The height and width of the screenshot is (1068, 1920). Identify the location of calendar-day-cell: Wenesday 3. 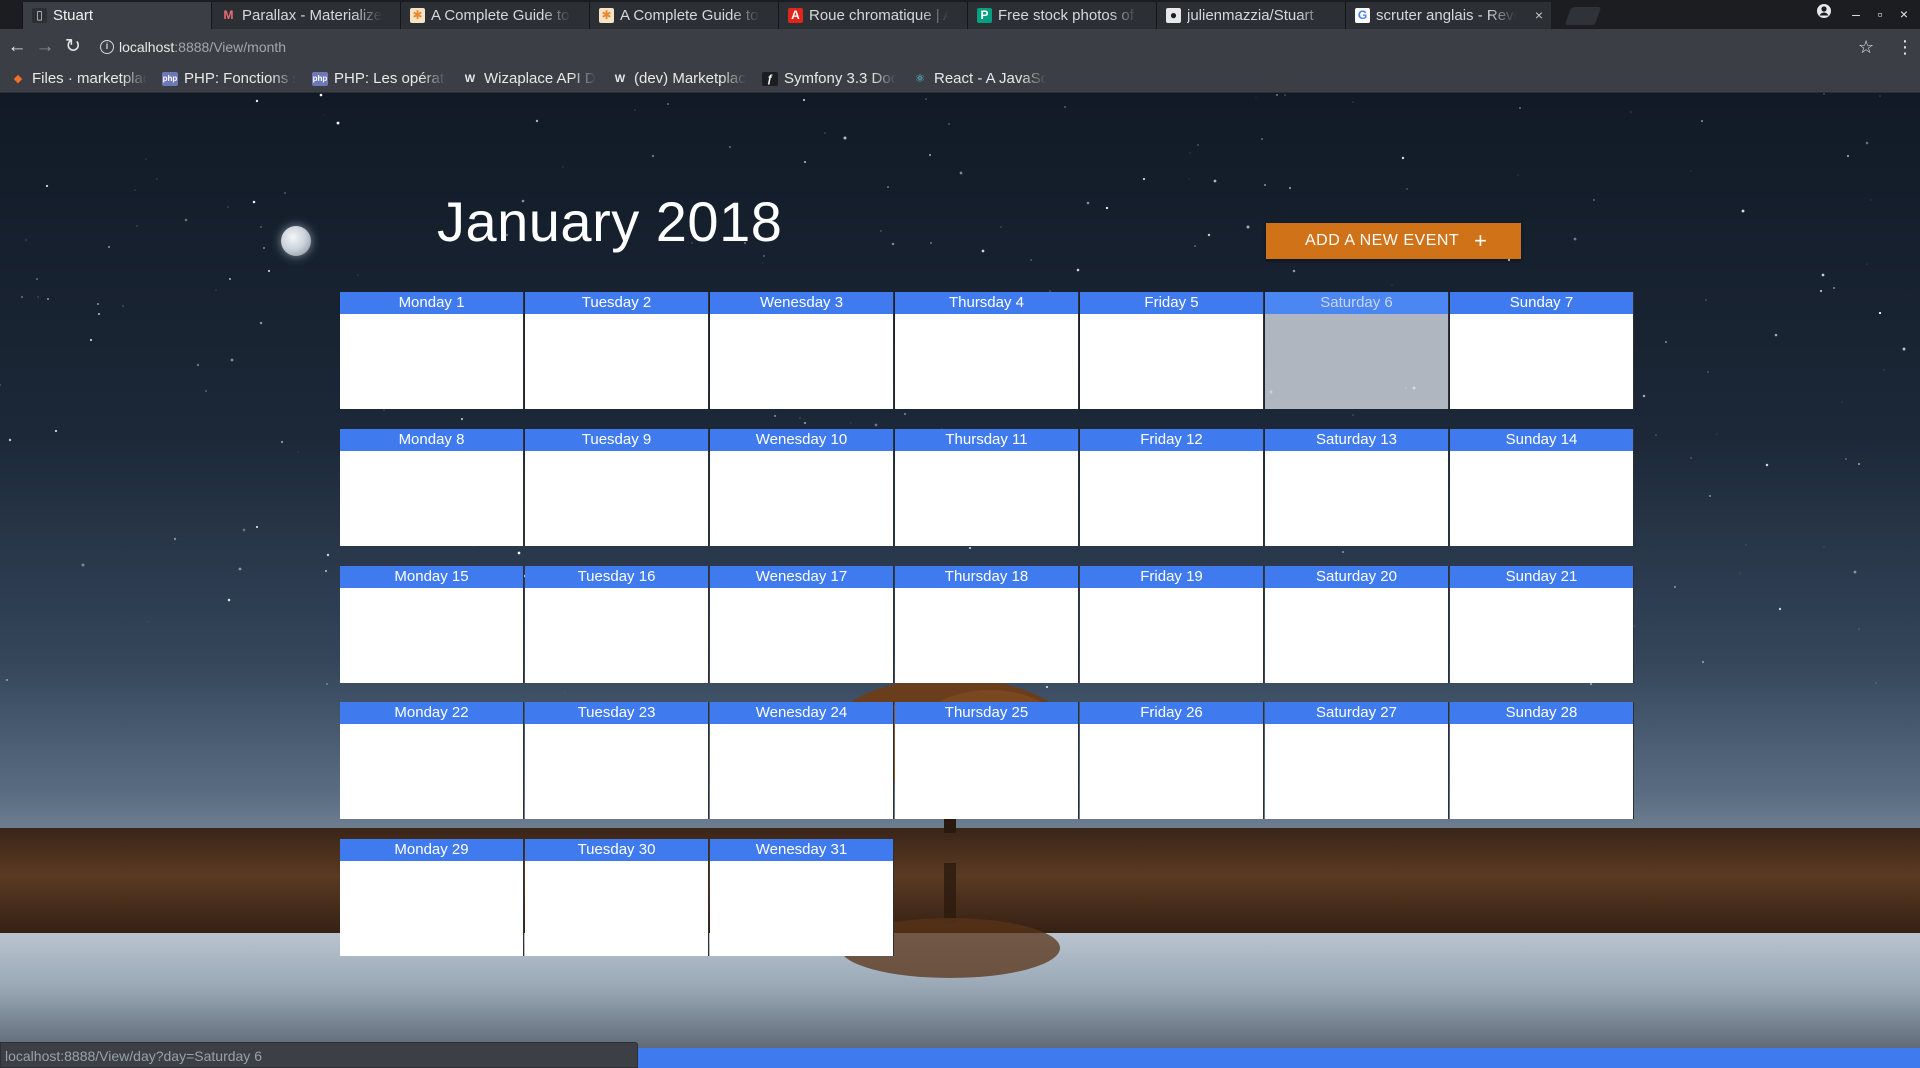
(802, 350).